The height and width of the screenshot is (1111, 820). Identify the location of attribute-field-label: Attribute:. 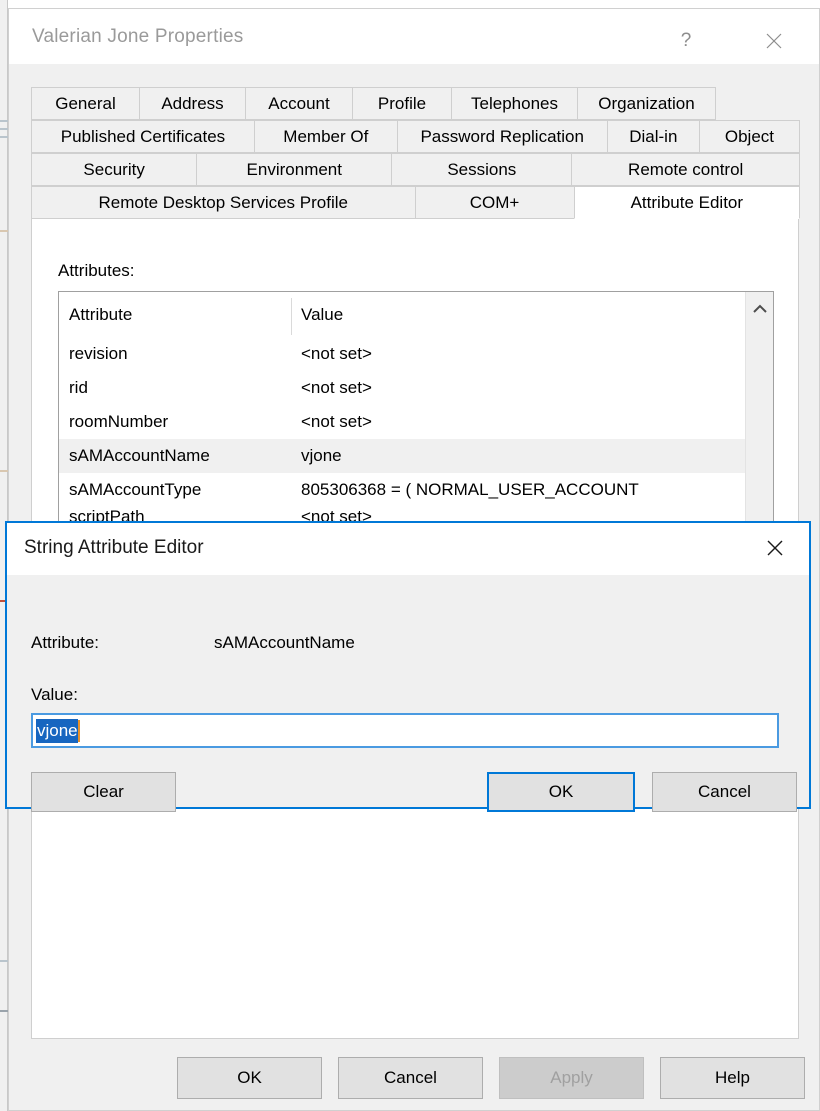
(65, 642).